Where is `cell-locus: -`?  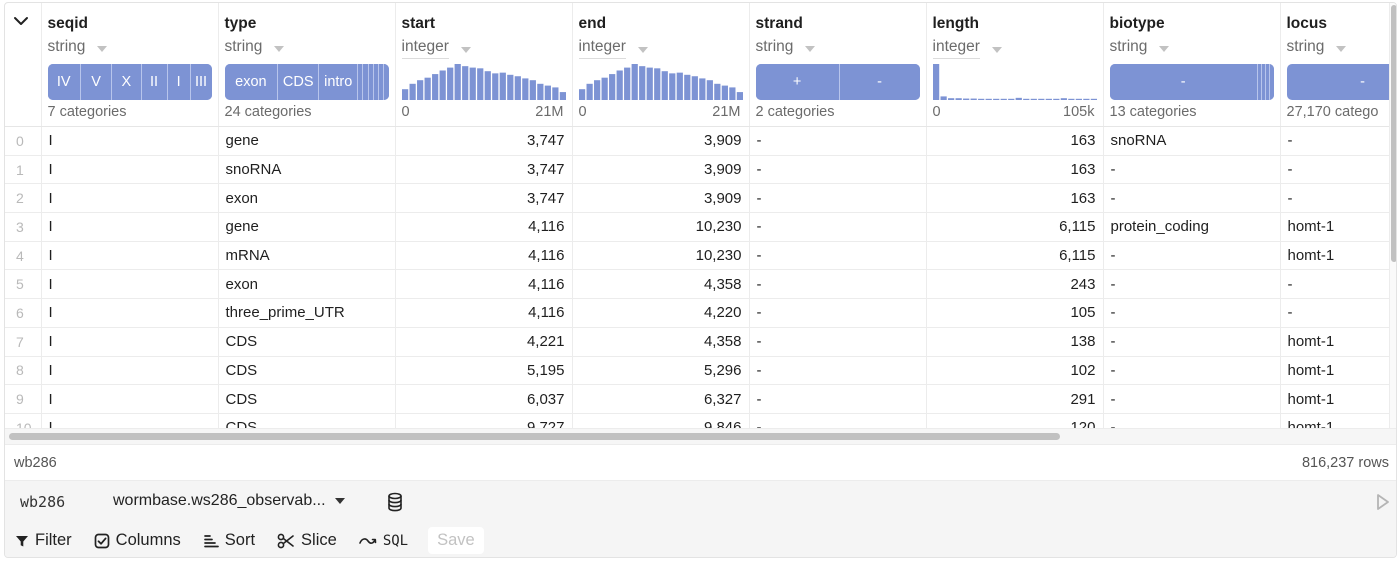 cell-locus: - is located at coordinates (1334, 313).